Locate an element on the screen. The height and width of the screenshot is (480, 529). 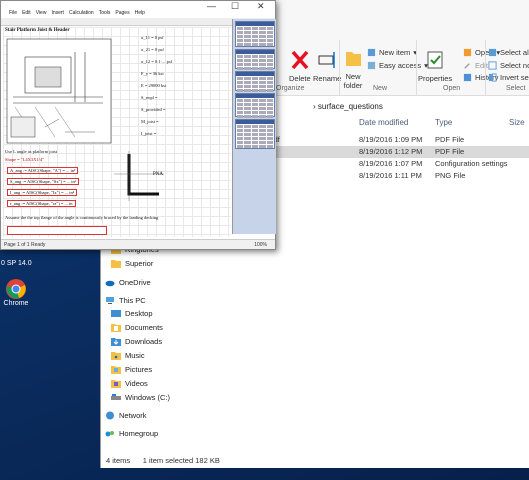
address-path: surface_questions is located at coordinates (350, 106).